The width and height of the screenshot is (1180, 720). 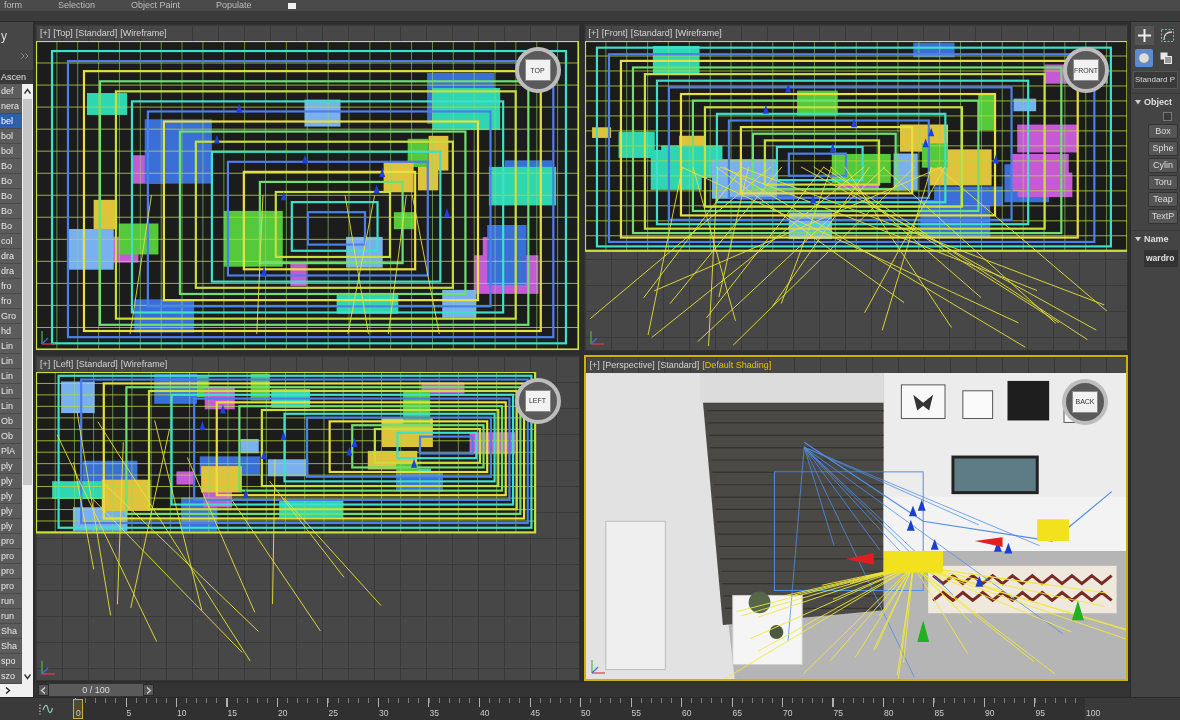 I want to click on scrollbar-track, so click(x=27, y=384).